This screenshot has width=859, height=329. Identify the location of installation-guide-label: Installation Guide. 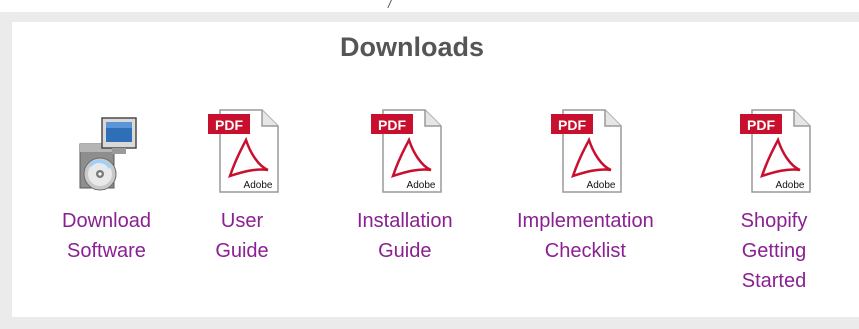
(405, 236).